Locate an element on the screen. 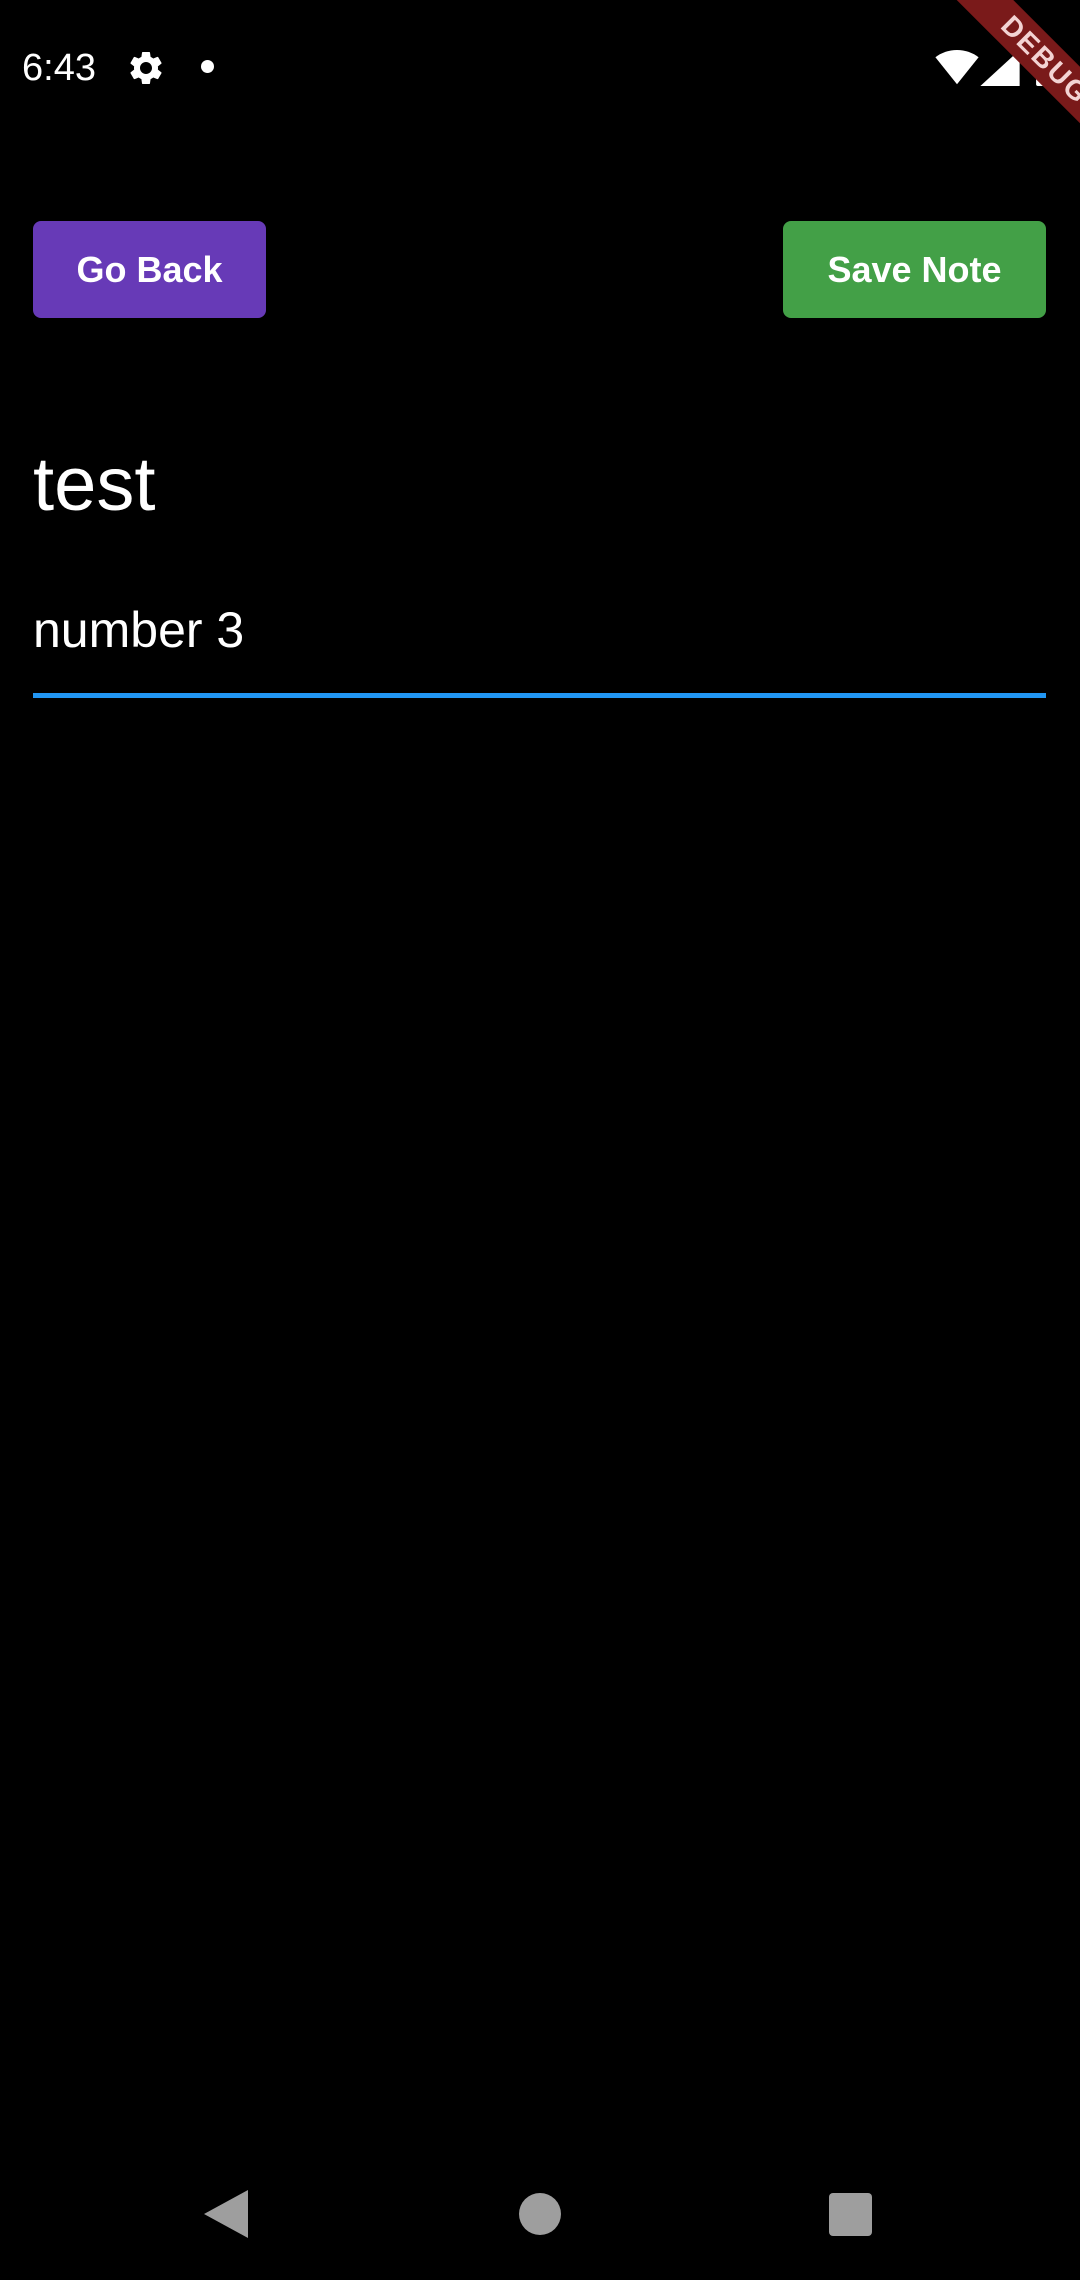 The image size is (1080, 2280). note-body-input: number 3 is located at coordinates (539, 630).